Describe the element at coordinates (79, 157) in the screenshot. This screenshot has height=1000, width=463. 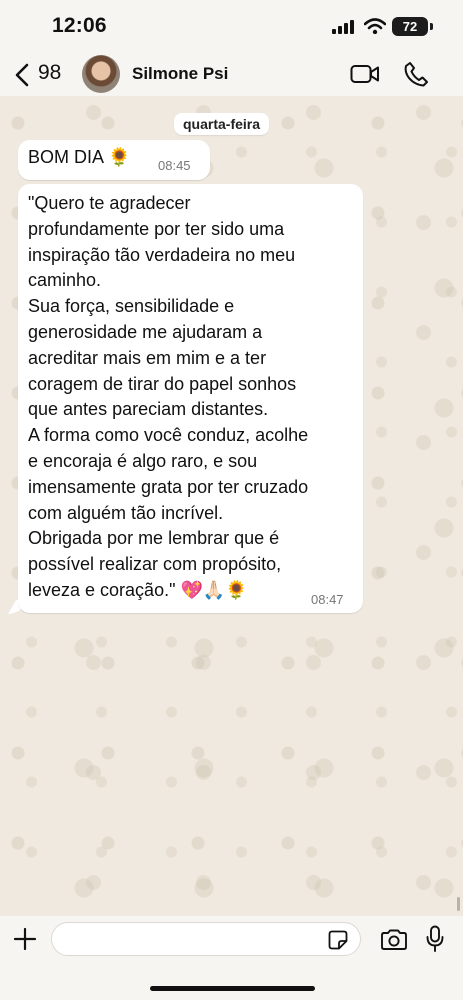
I see `message-text: BOM DIA 🌻` at that location.